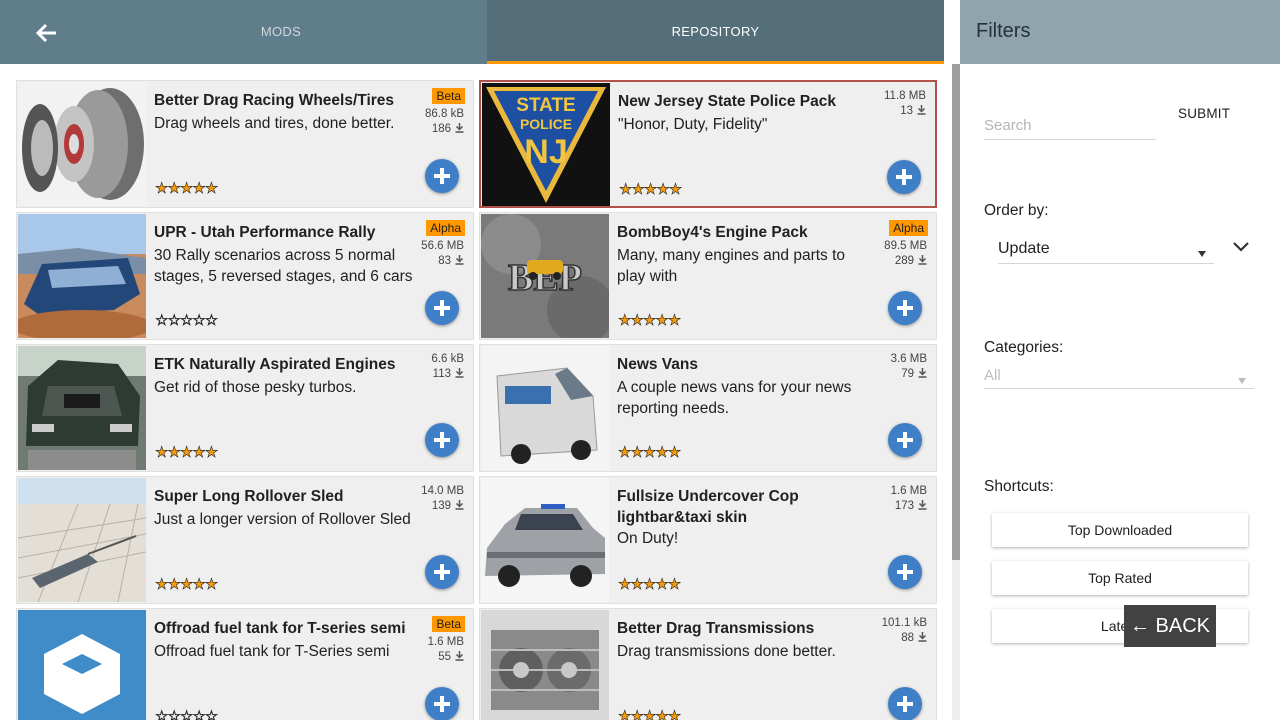  What do you see at coordinates (451, 657) in the screenshot?
I see `download-count: 55` at bounding box center [451, 657].